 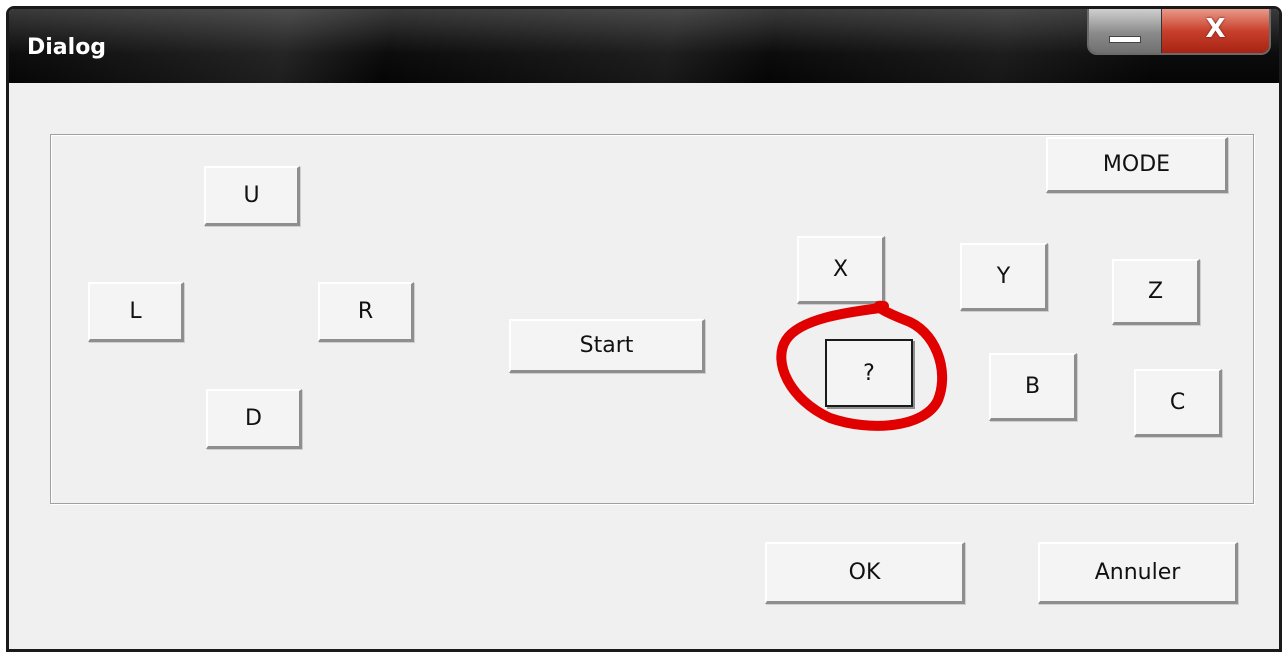 I want to click on mode-button: MODE, so click(x=1137, y=165).